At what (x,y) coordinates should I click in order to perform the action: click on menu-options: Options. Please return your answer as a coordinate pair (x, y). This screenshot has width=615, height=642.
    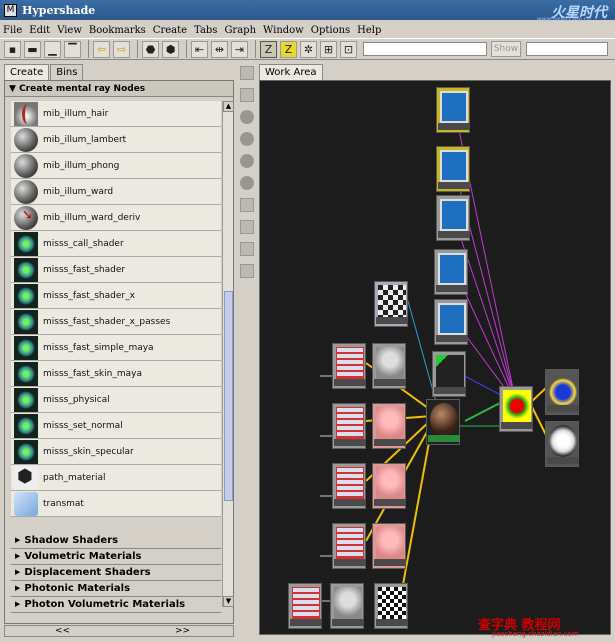
    Looking at the image, I should click on (330, 30).